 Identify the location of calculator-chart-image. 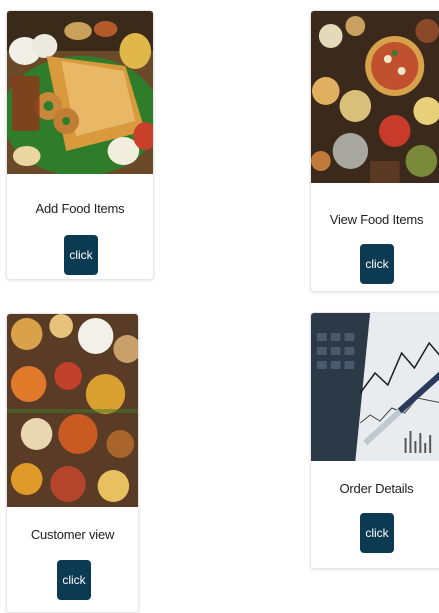
(375, 387).